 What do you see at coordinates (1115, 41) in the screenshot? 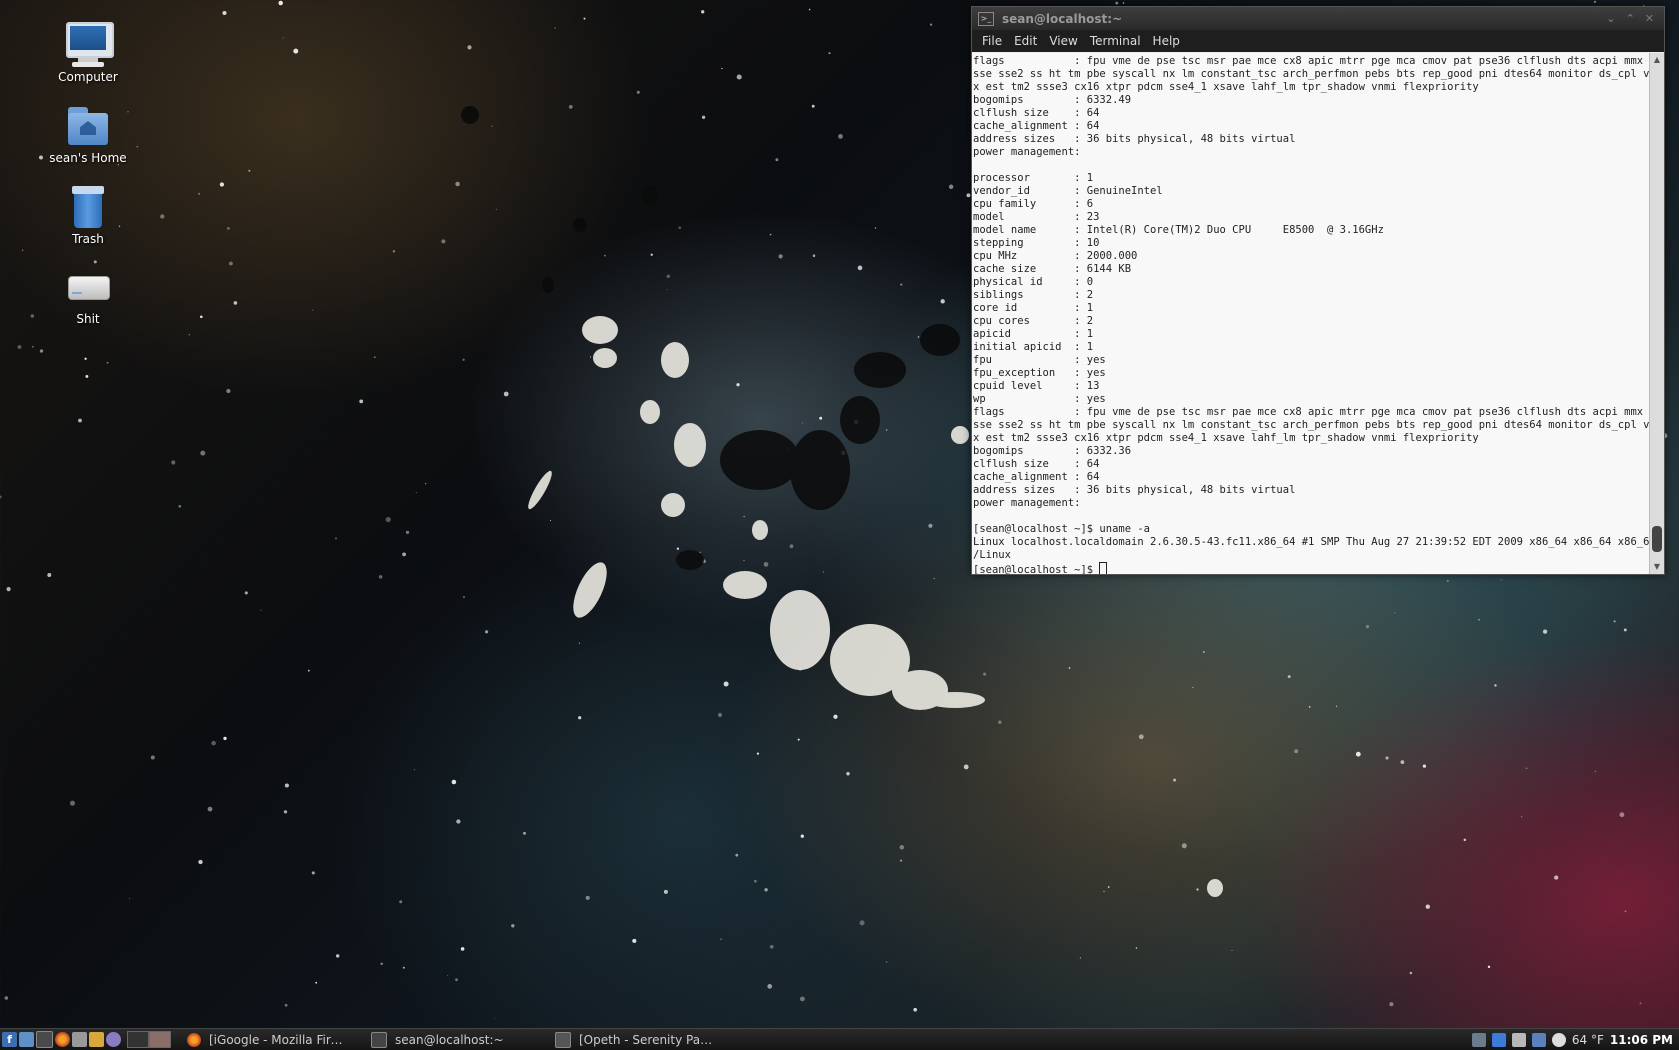
I see `menu-terminal: Terminal` at bounding box center [1115, 41].